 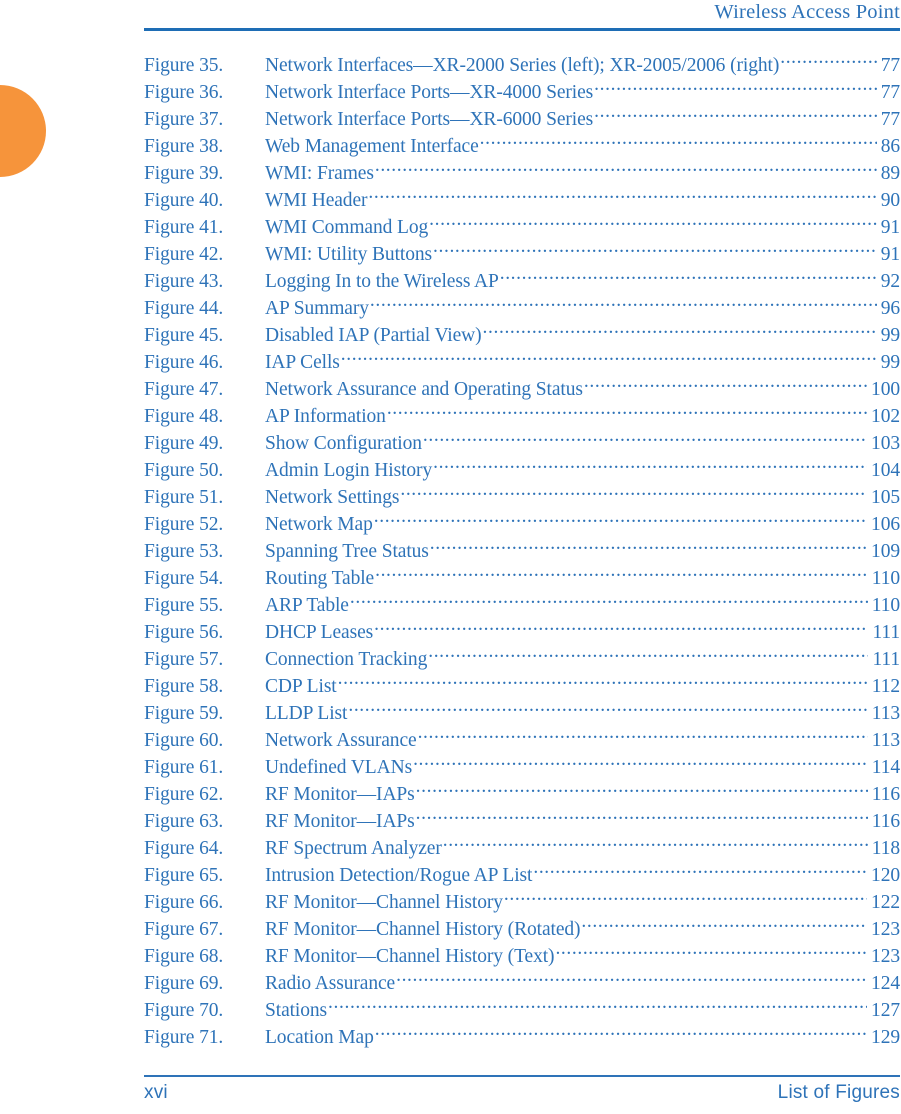 What do you see at coordinates (885, 713) in the screenshot?
I see `figure-entry-page-number: 113` at bounding box center [885, 713].